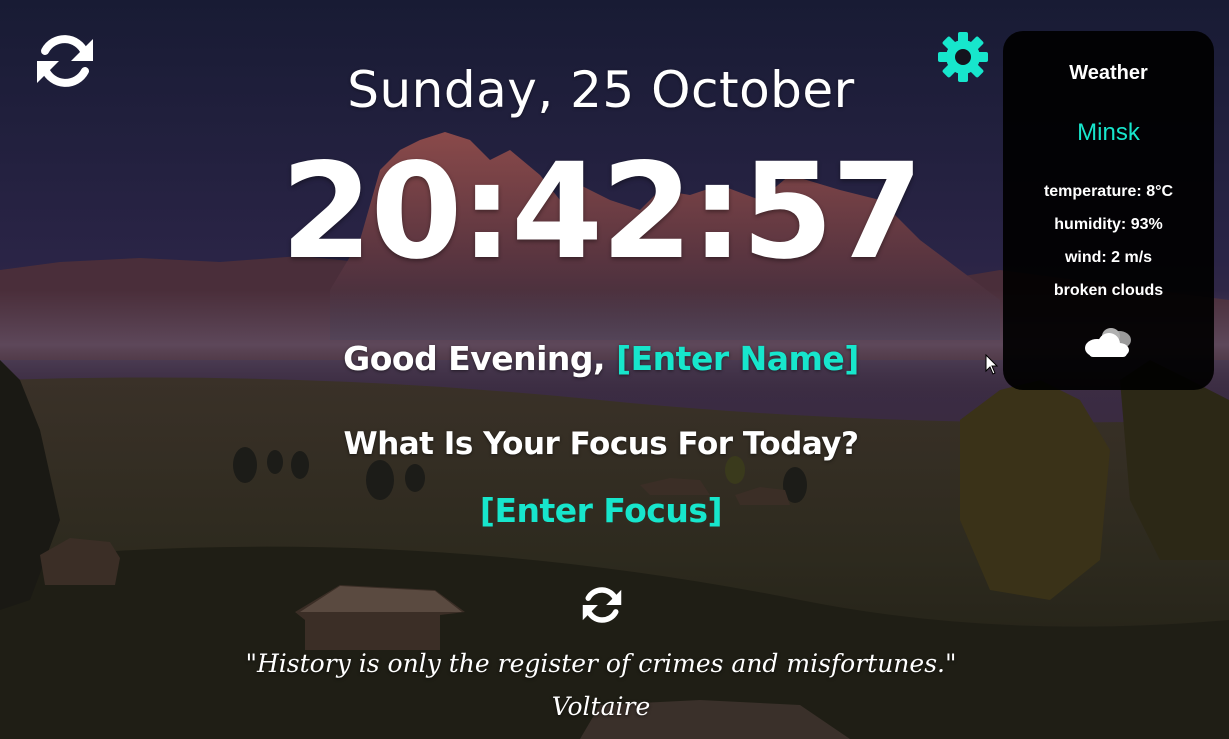 This screenshot has width=1229, height=739. Describe the element at coordinates (1108, 133) in the screenshot. I see `weather-city: Minsk` at that location.